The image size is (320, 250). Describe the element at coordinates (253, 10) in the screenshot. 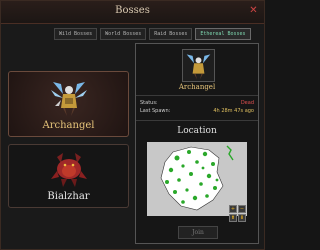

I see `close-icon: ✕` at that location.